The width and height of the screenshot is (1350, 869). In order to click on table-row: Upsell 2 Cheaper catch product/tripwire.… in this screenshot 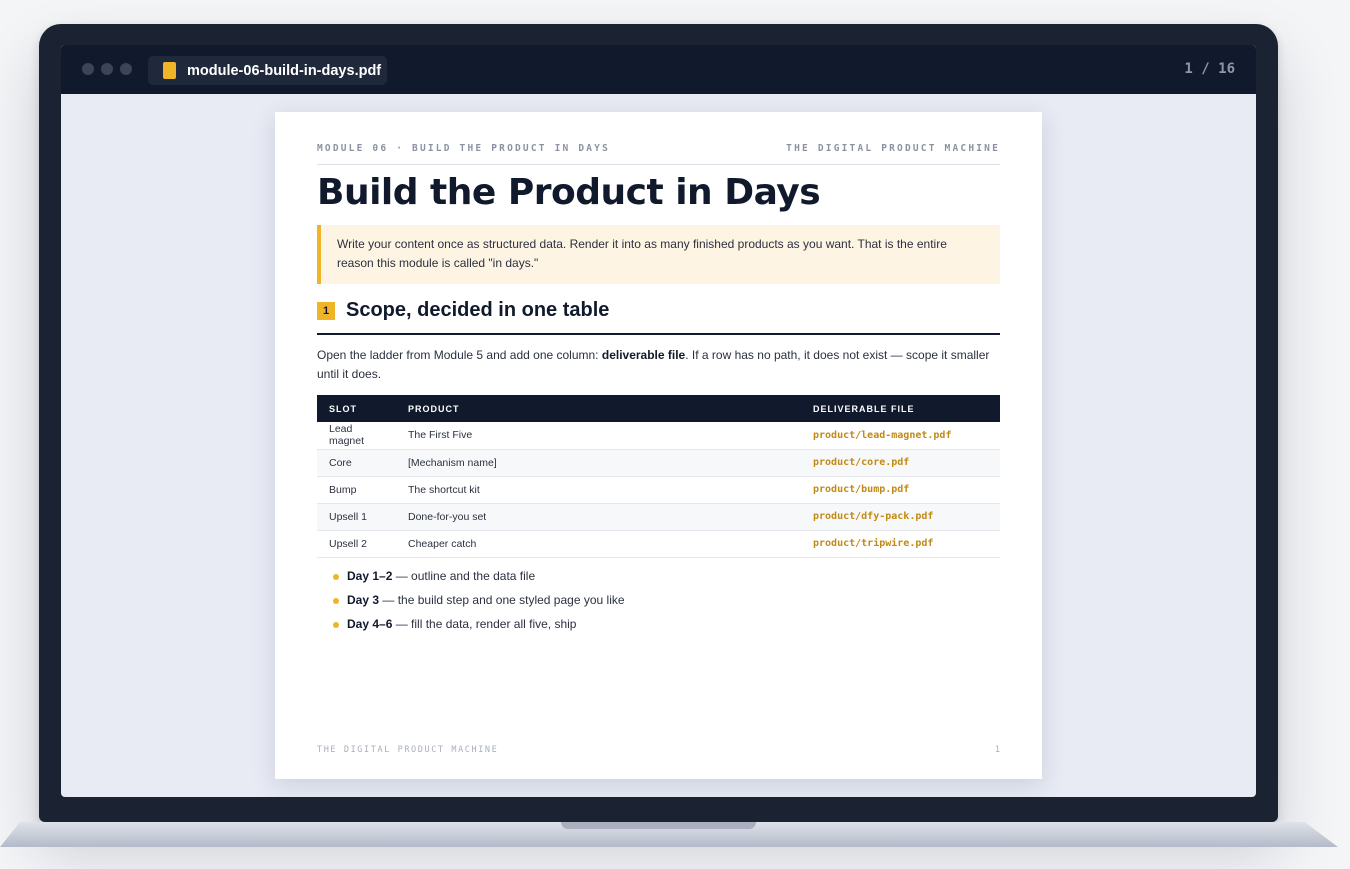, I will do `click(658, 544)`.